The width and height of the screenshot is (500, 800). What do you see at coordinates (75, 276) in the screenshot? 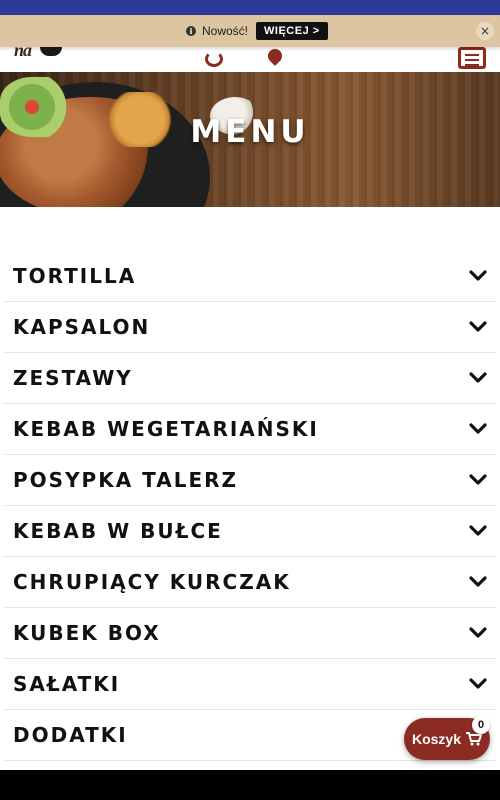
I see `menu-category-label: TORTILLA` at bounding box center [75, 276].